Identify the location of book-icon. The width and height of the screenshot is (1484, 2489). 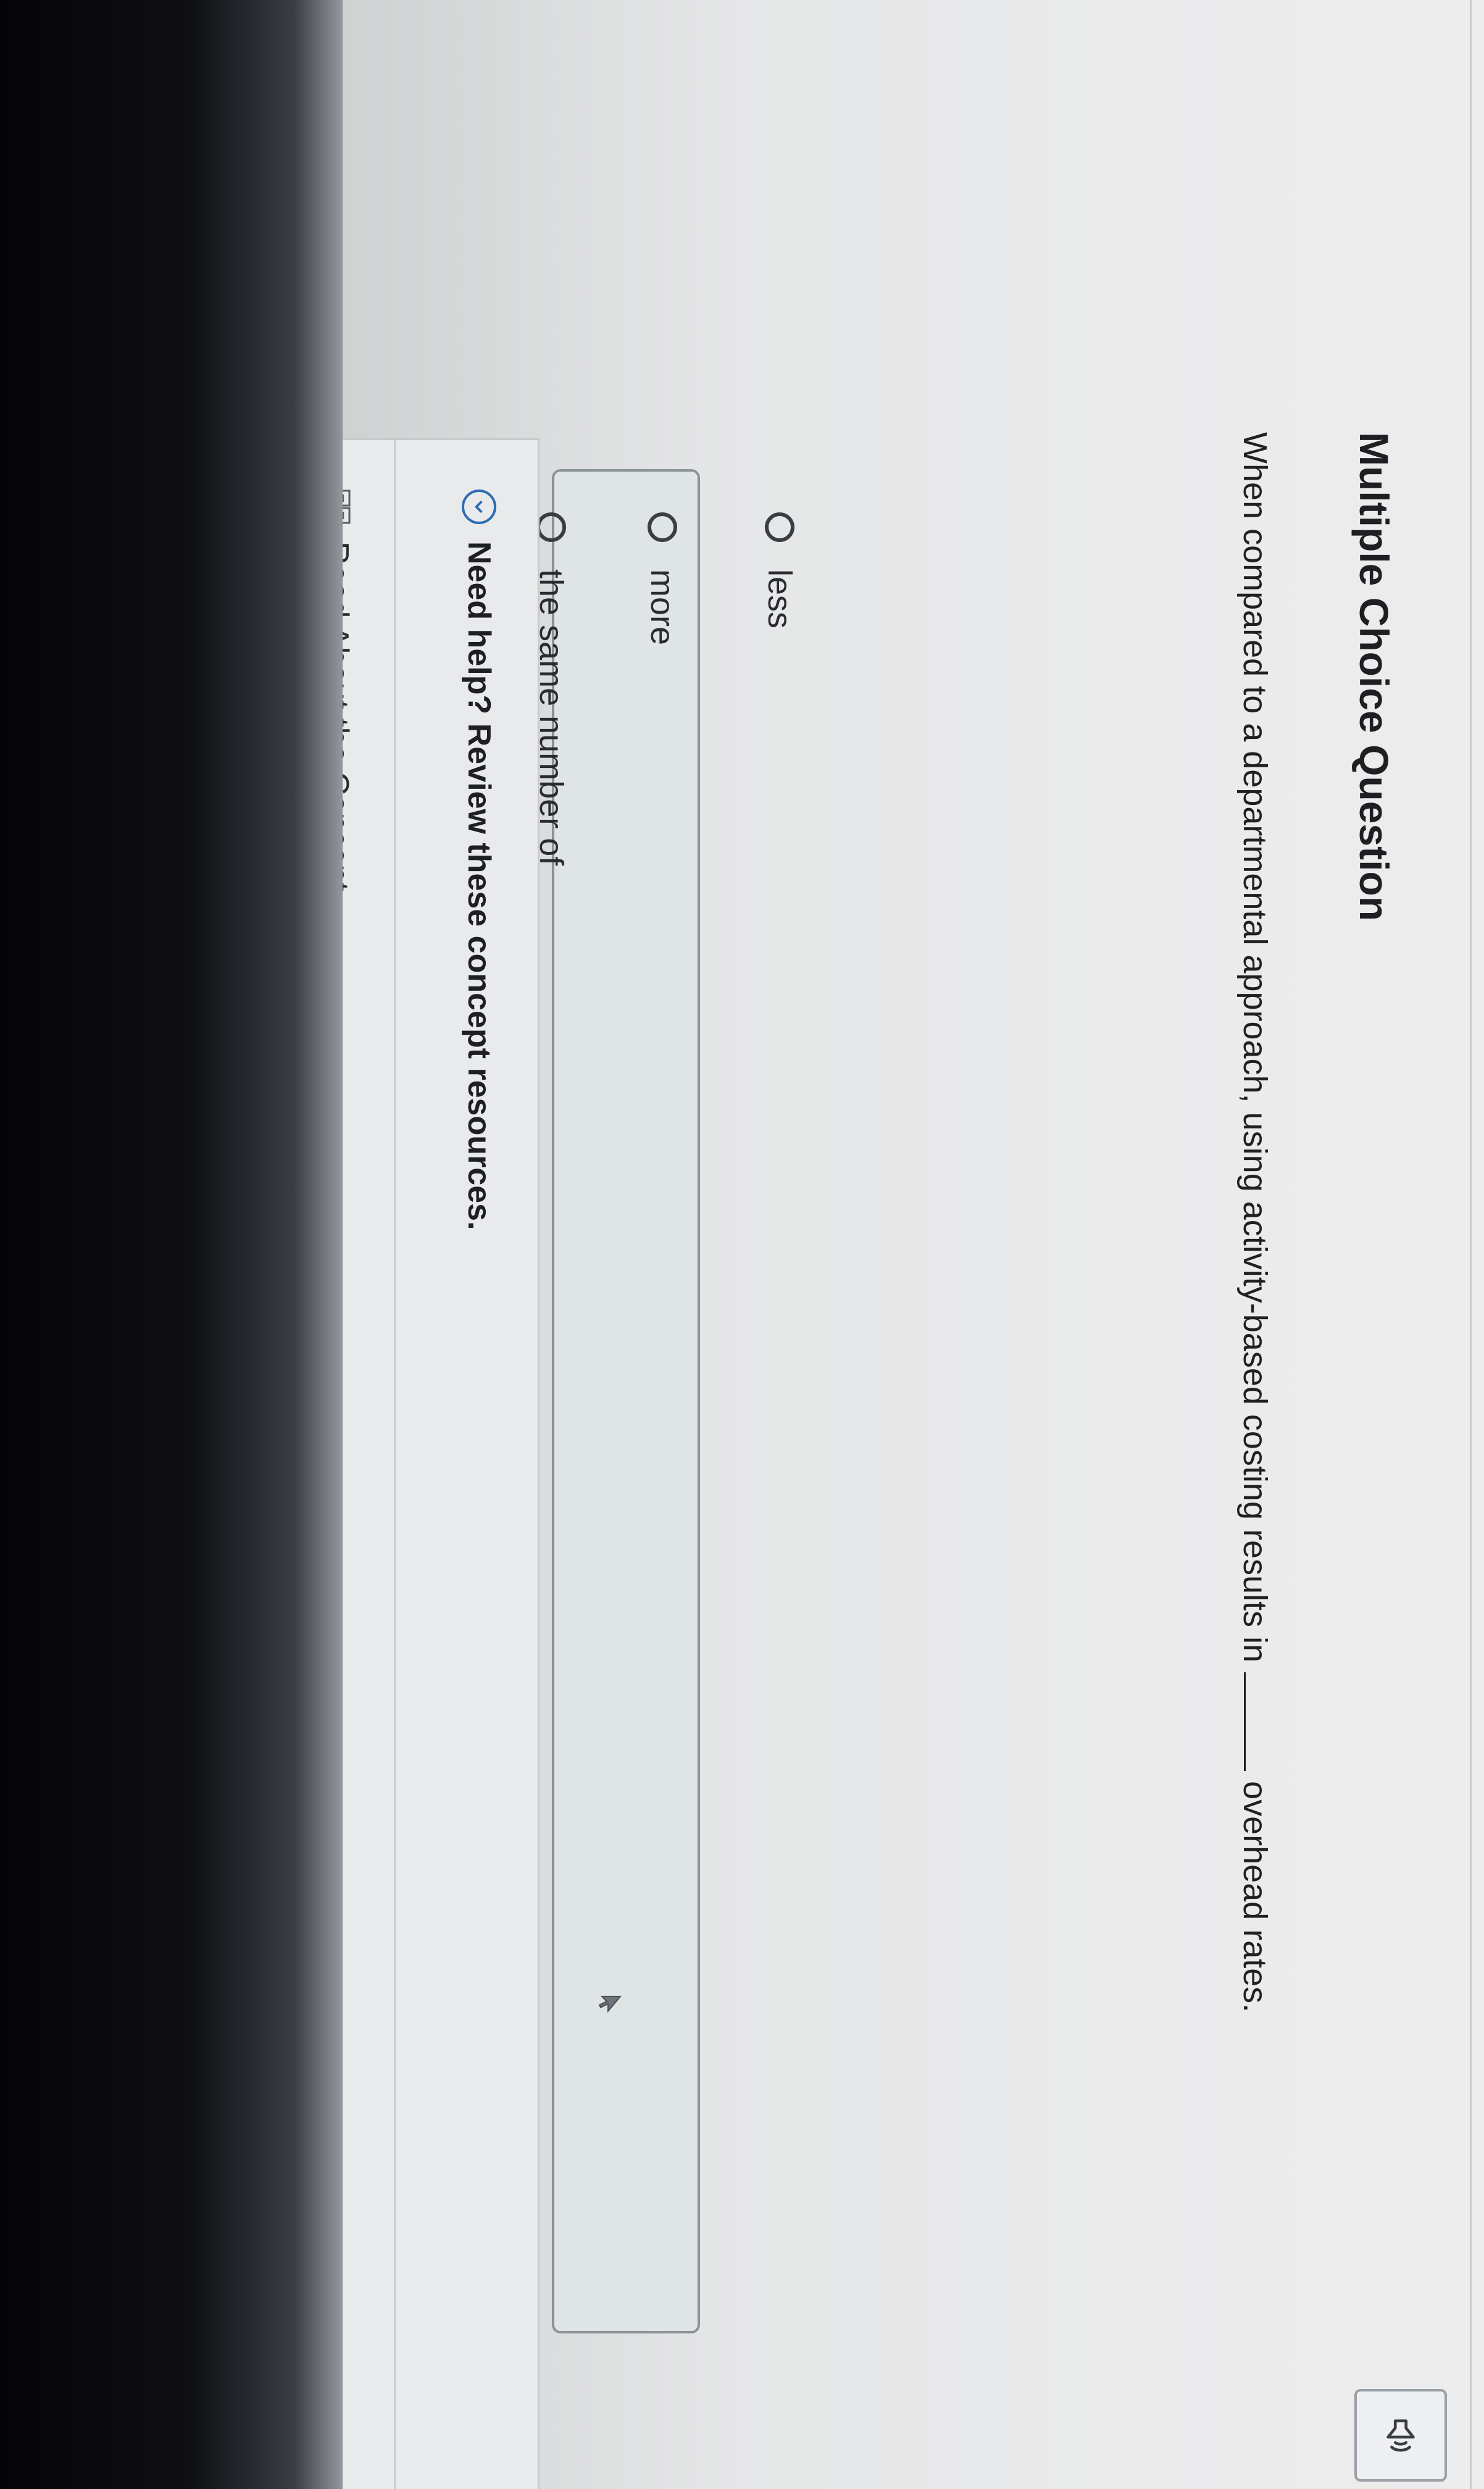
(347, 507).